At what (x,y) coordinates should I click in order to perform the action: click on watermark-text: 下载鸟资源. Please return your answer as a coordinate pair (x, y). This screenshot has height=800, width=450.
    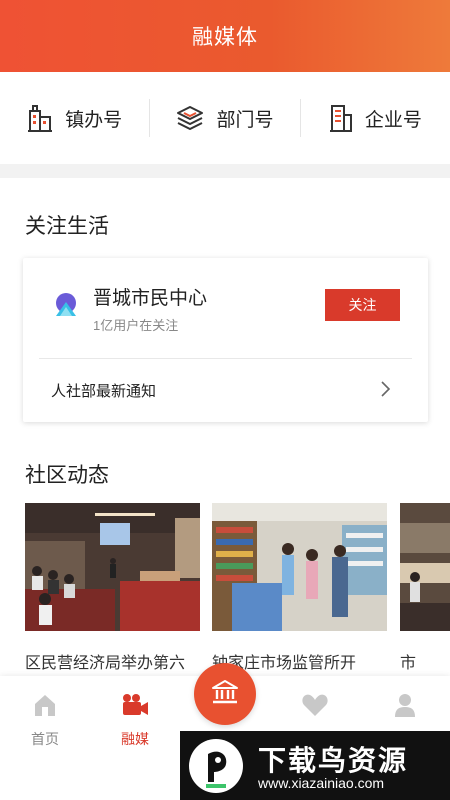
    Looking at the image, I should click on (333, 760).